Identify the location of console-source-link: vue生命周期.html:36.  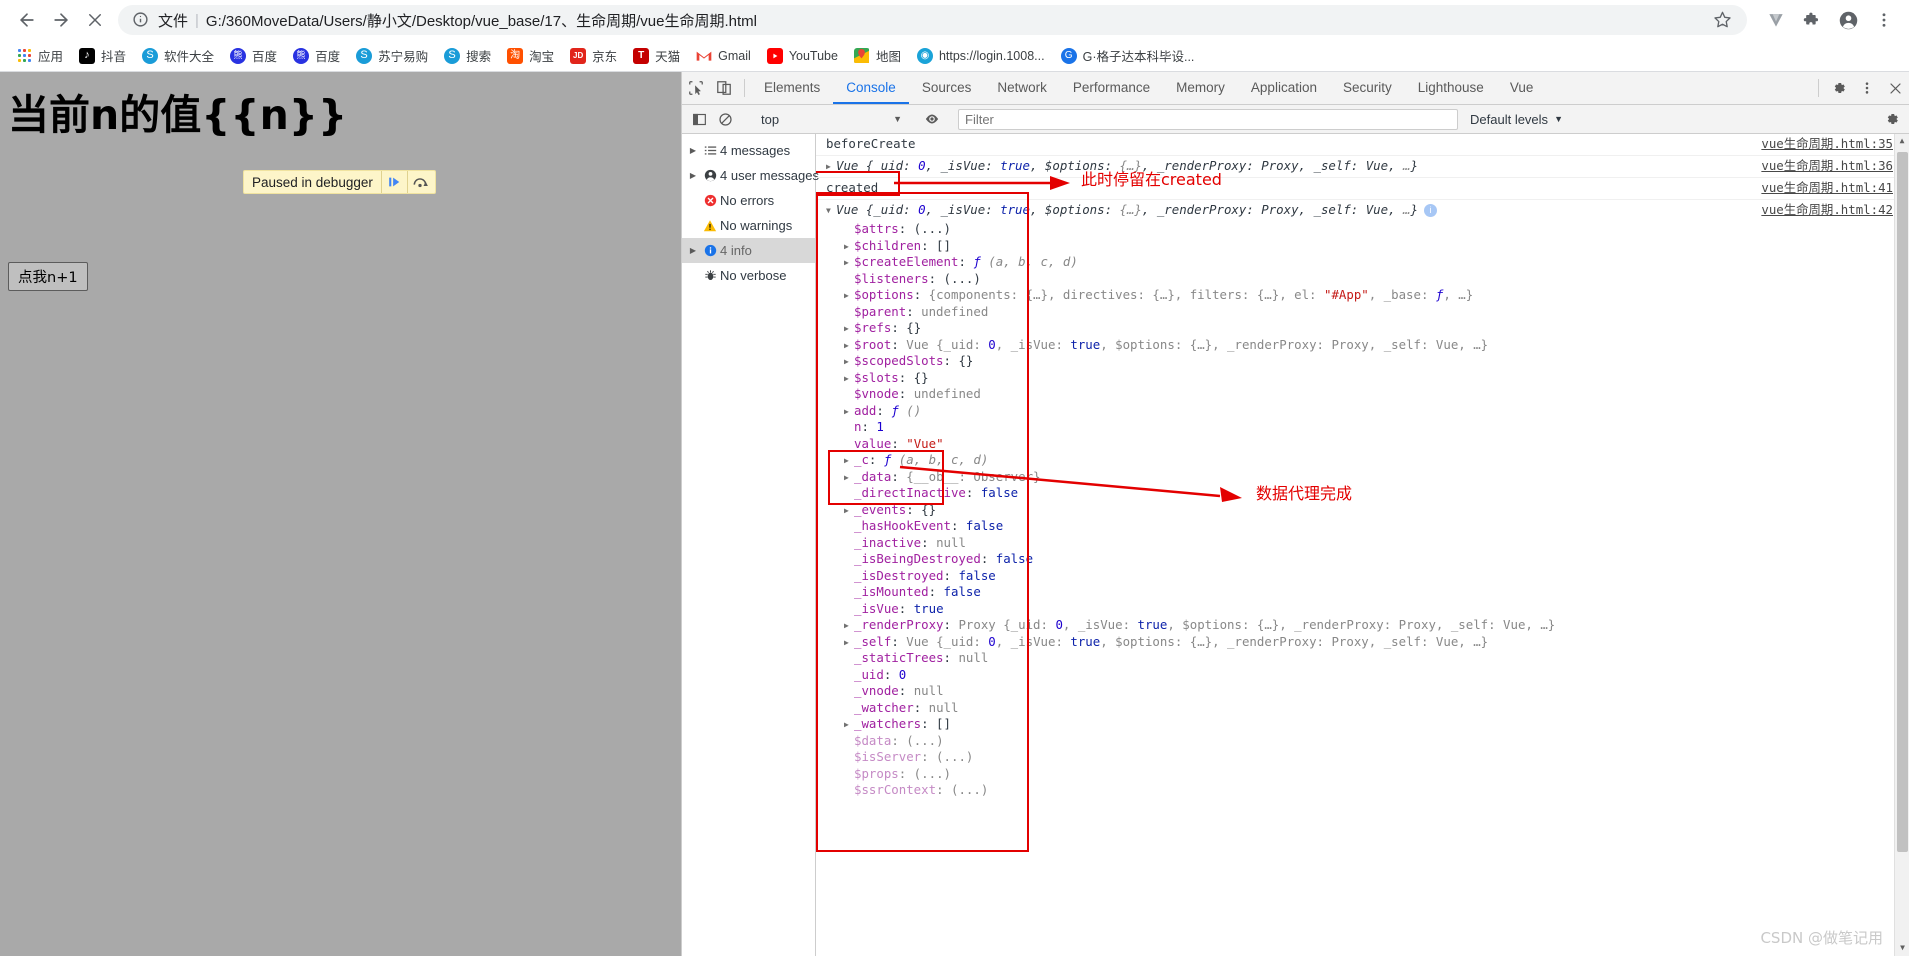
(1827, 166).